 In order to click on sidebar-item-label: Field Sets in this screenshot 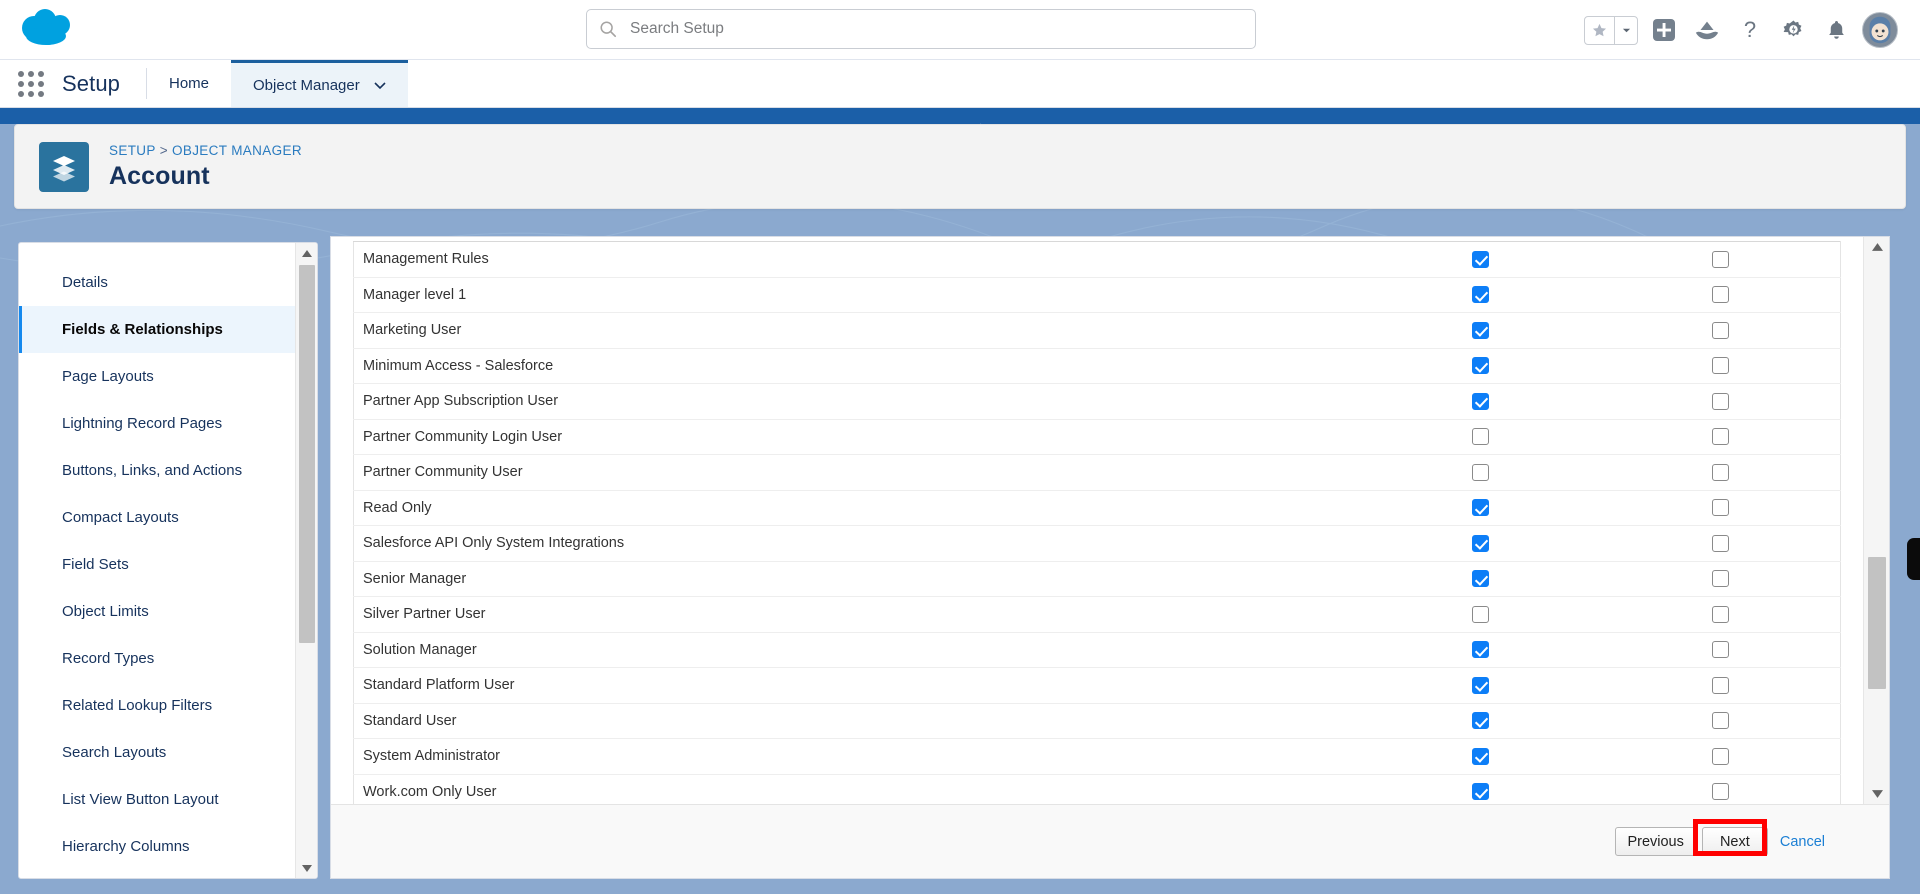, I will do `click(95, 564)`.